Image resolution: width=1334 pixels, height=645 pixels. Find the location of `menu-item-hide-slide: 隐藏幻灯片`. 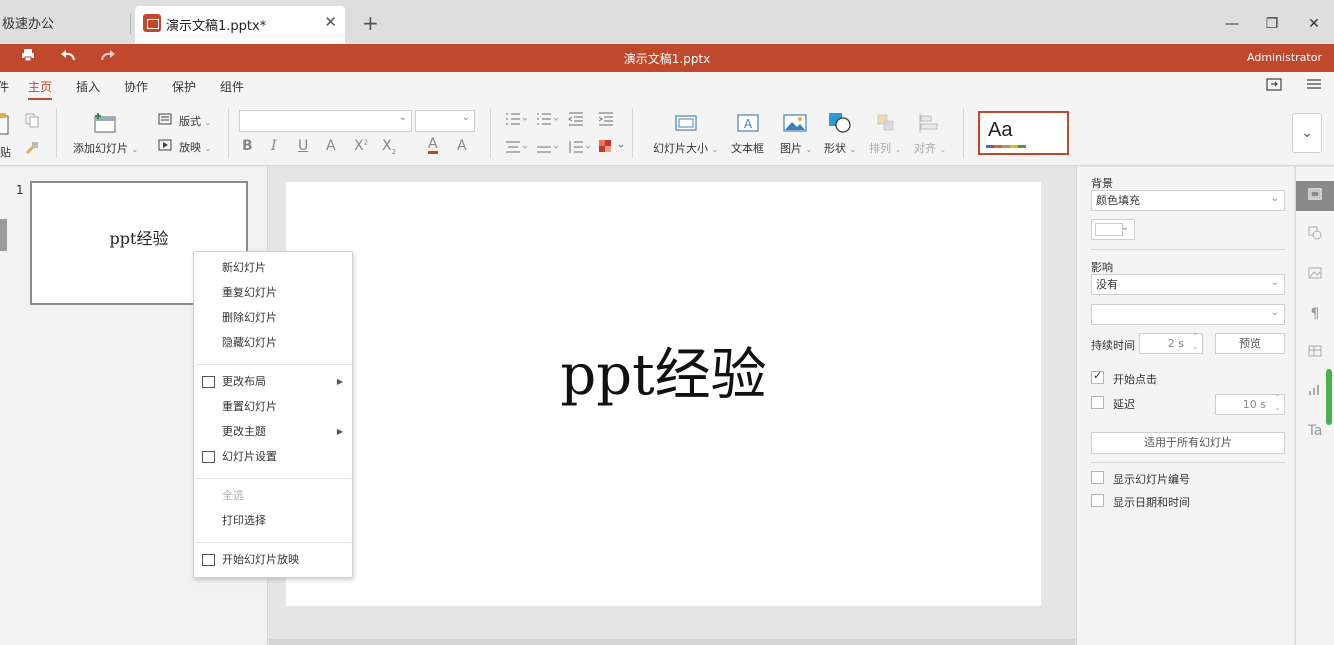

menu-item-hide-slide: 隐藏幻灯片 is located at coordinates (273, 343).